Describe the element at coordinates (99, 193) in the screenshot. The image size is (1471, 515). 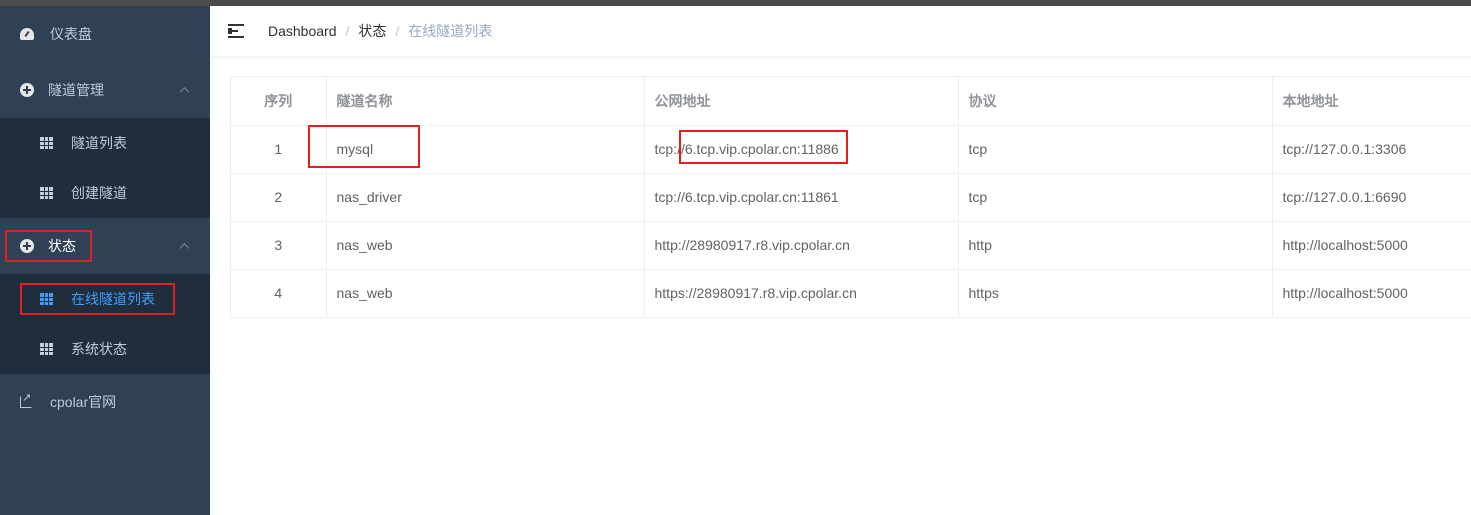
I see `sidebar-item-label: 创建隧道` at that location.